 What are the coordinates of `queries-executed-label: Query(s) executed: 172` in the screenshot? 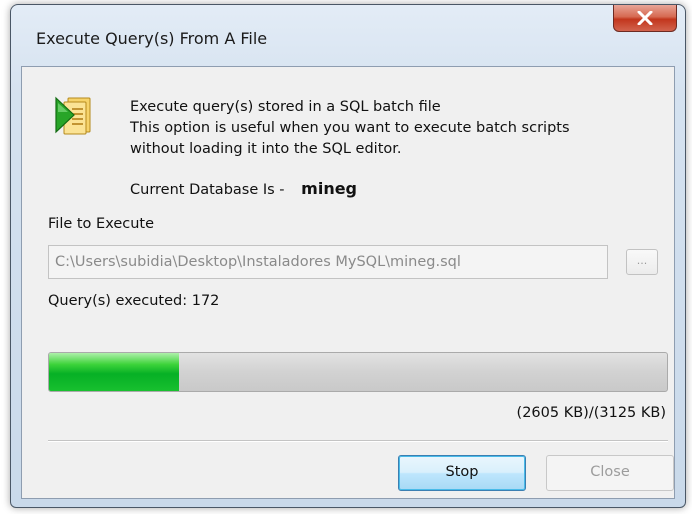 It's located at (134, 301).